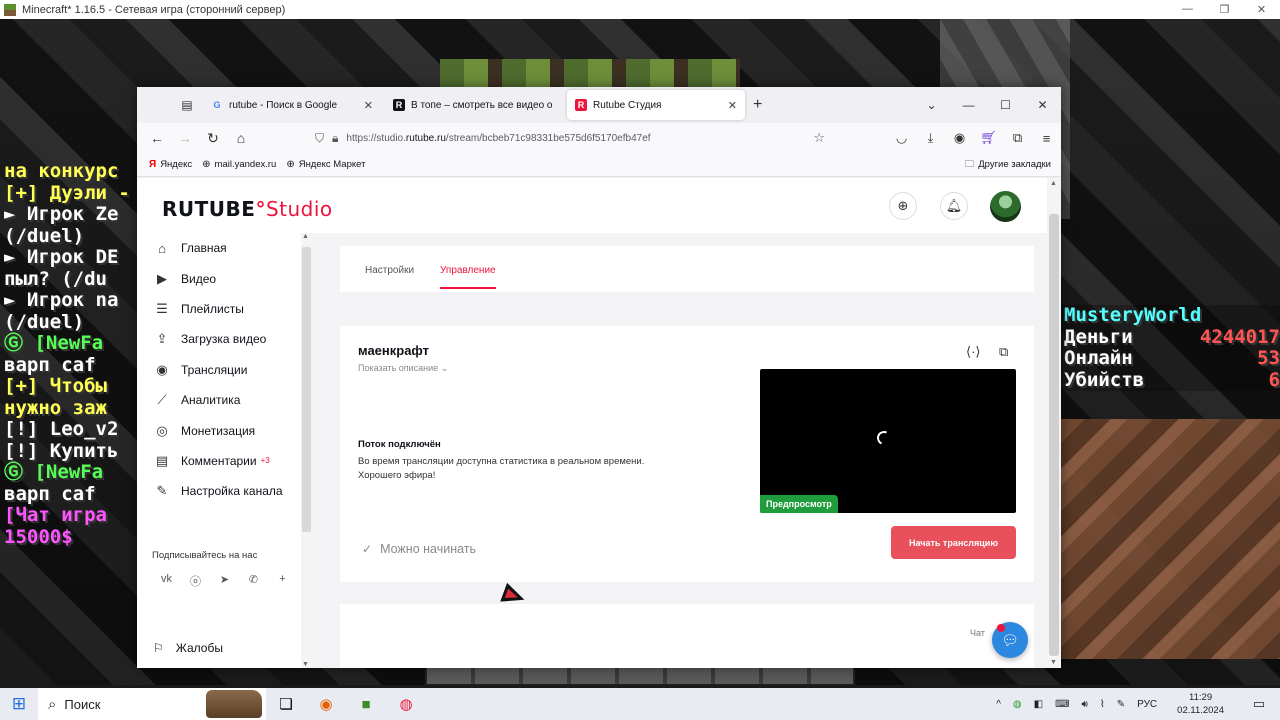 The width and height of the screenshot is (1280, 720). What do you see at coordinates (224, 430) in the screenshot?
I see `sidebar-item-monetization: ◎ Монетизация` at bounding box center [224, 430].